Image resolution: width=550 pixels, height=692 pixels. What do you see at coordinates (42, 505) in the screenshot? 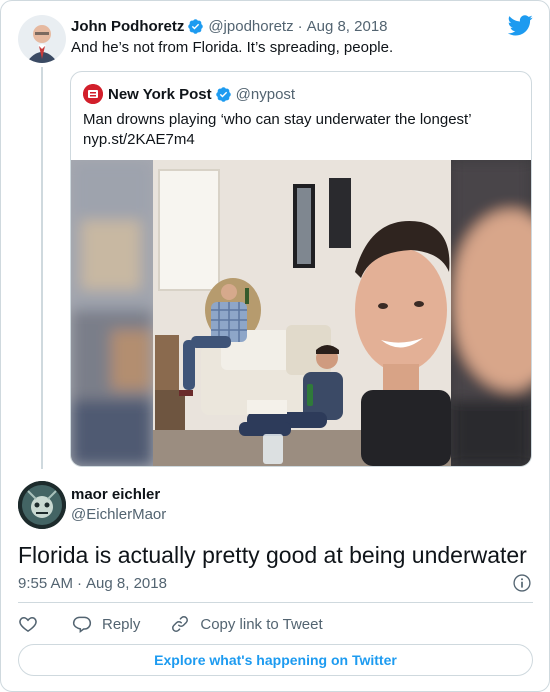
I see `main-author-avatar` at bounding box center [42, 505].